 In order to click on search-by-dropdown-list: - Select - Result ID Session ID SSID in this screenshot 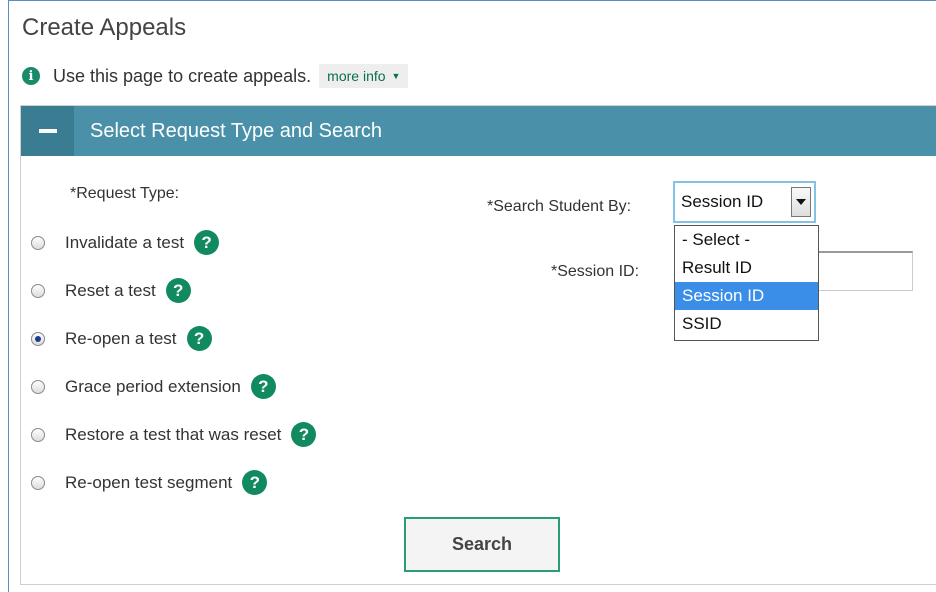, I will do `click(746, 283)`.